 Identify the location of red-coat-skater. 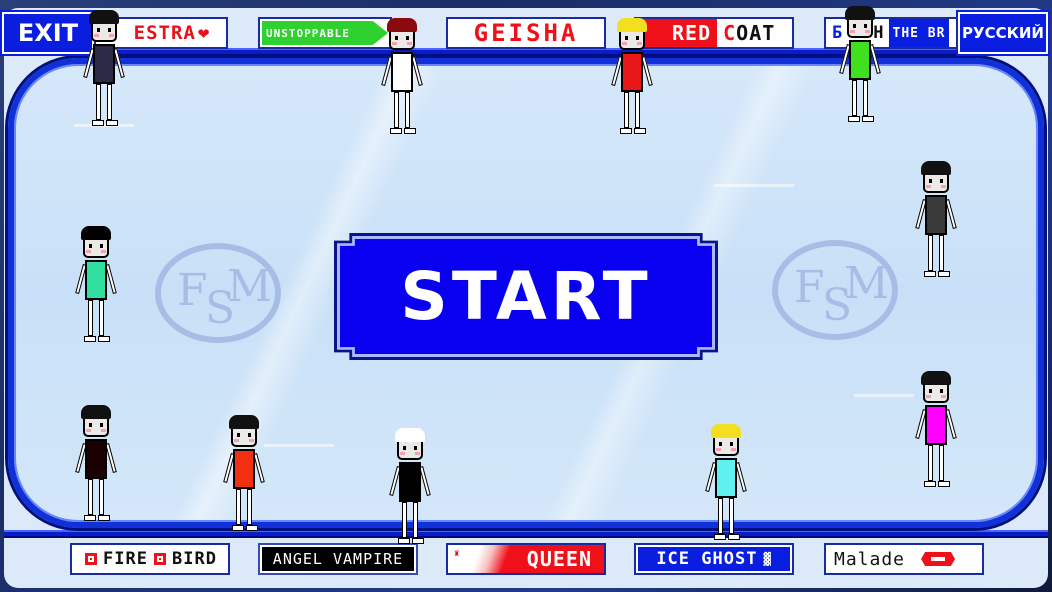
(632, 79).